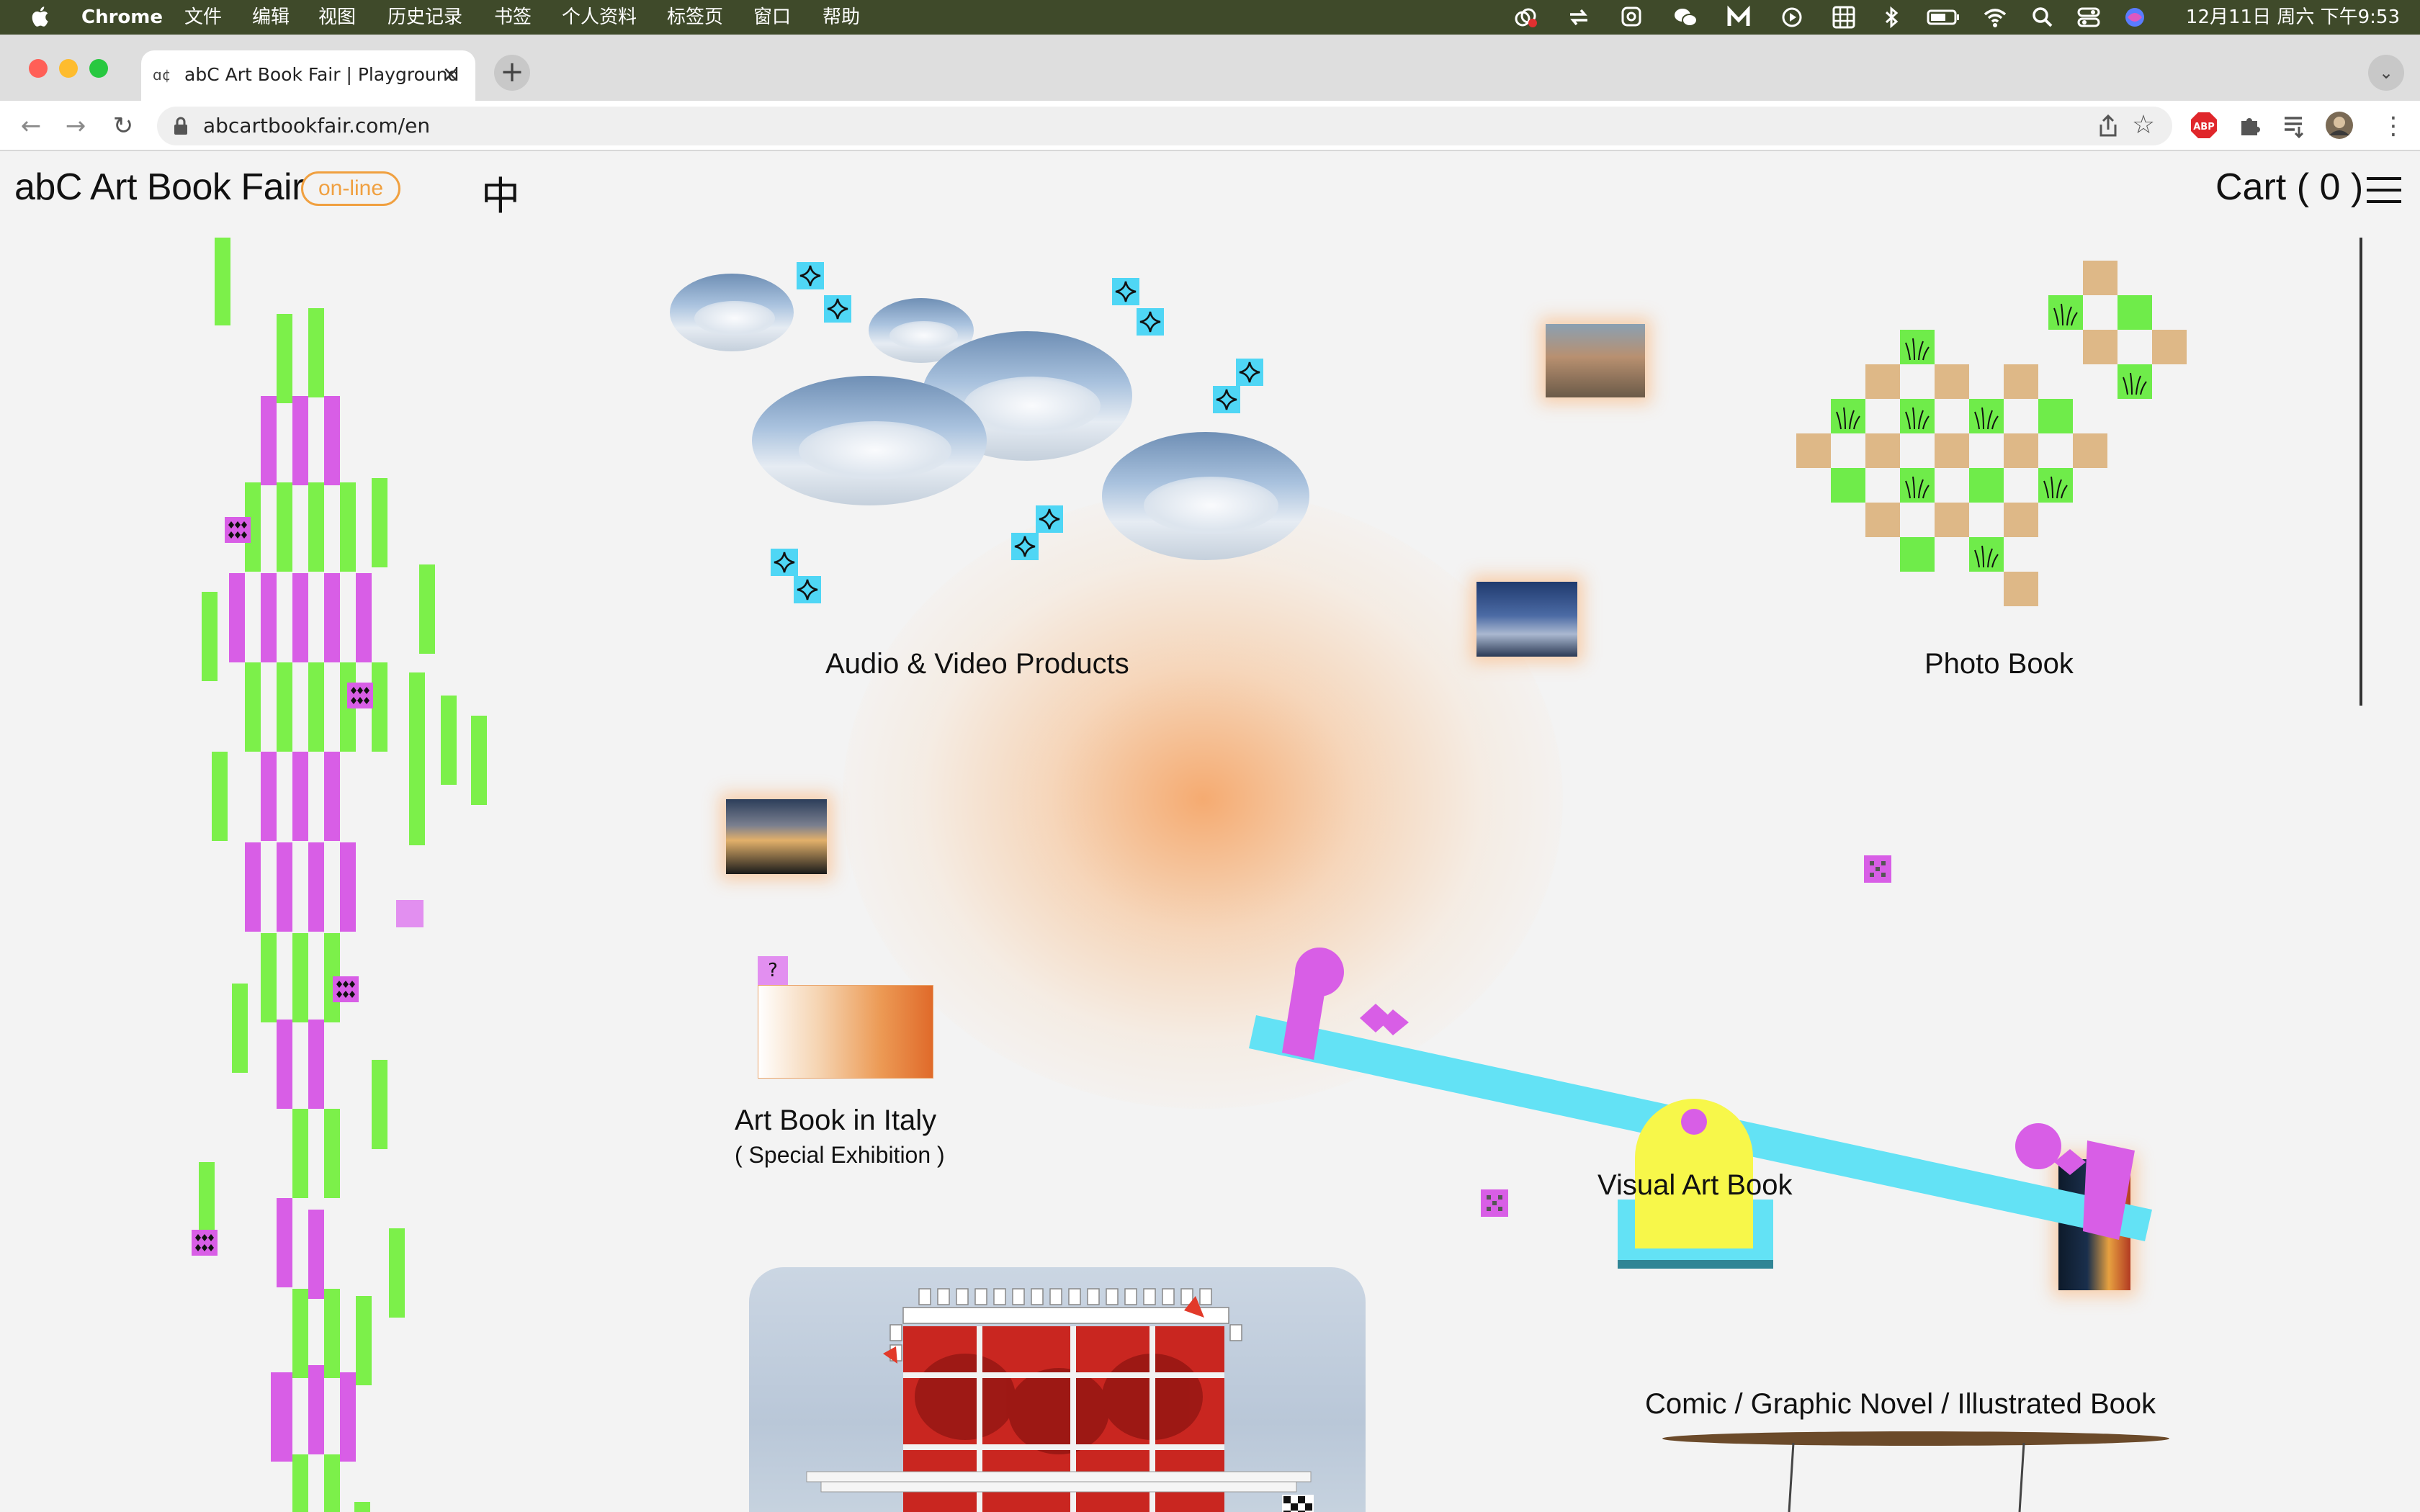 This screenshot has width=2420, height=1512. I want to click on building-card, so click(1057, 1389).